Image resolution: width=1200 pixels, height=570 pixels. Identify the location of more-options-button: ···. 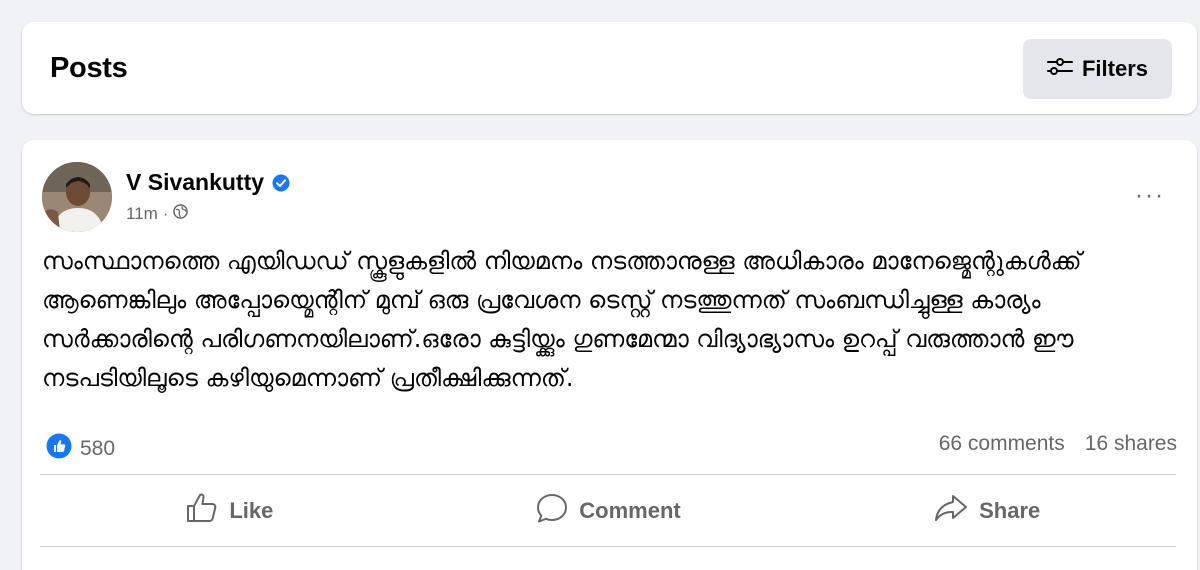
(1150, 196).